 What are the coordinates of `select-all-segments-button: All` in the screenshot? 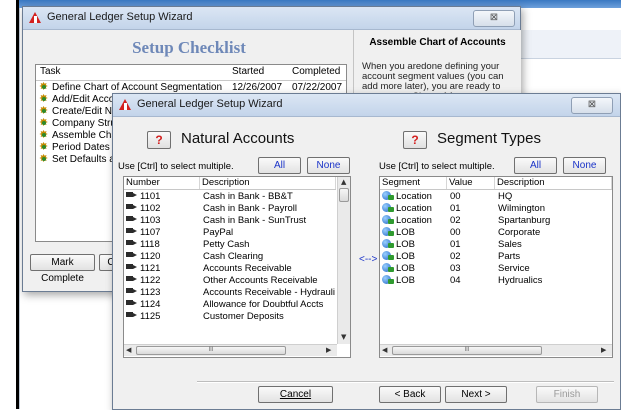 It's located at (535, 165).